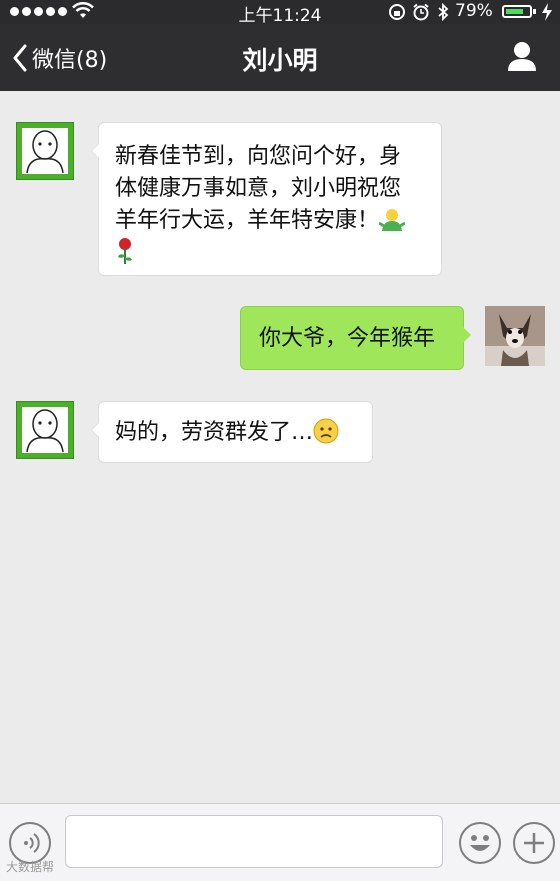 Image resolution: width=560 pixels, height=881 pixels. What do you see at coordinates (280, 13) in the screenshot?
I see `status-bar: 上午11:24 79%` at bounding box center [280, 13].